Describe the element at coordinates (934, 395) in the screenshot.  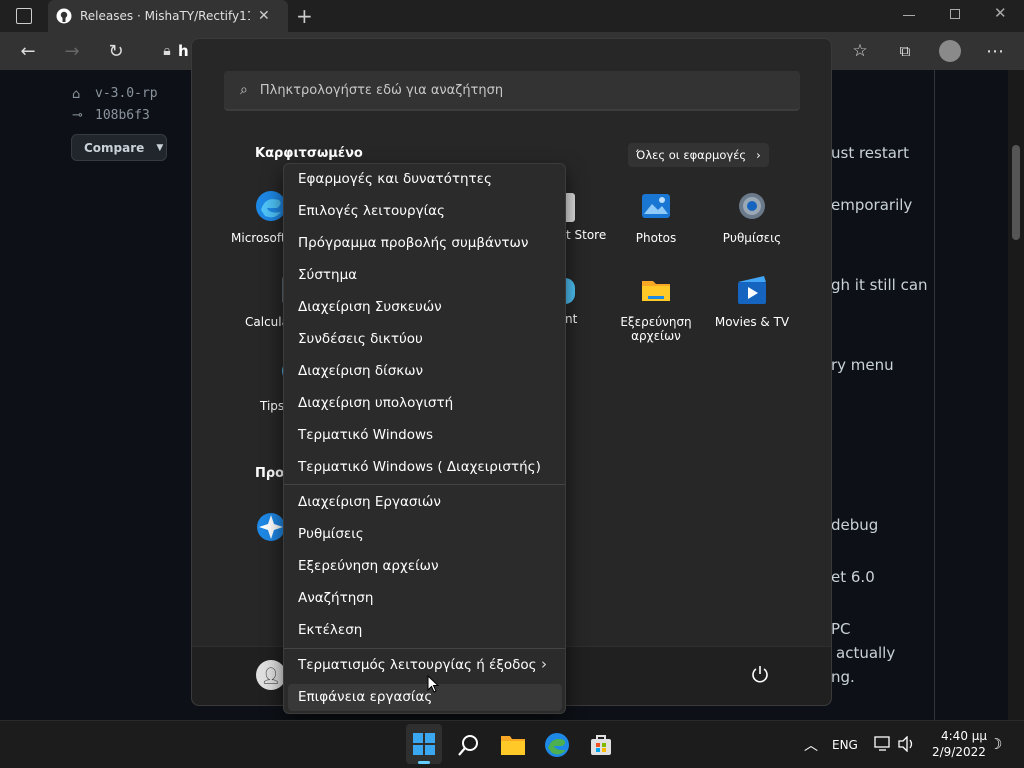
I see `content-divider` at that location.